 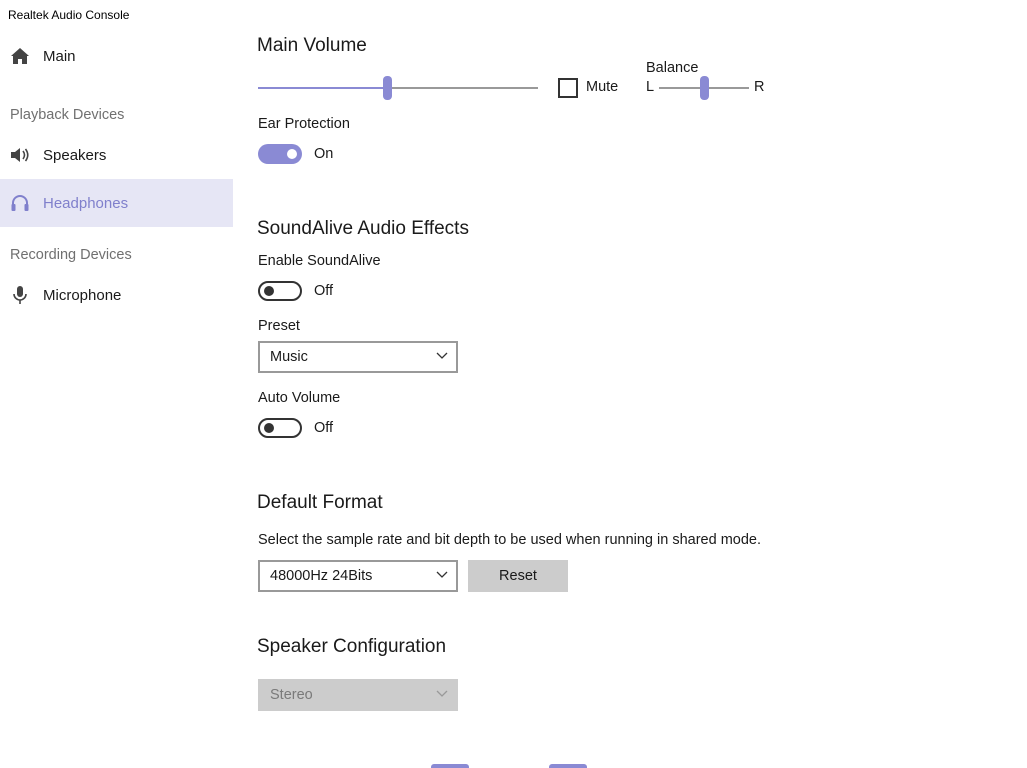 I want to click on enable-soundalive-state: Off, so click(x=324, y=291).